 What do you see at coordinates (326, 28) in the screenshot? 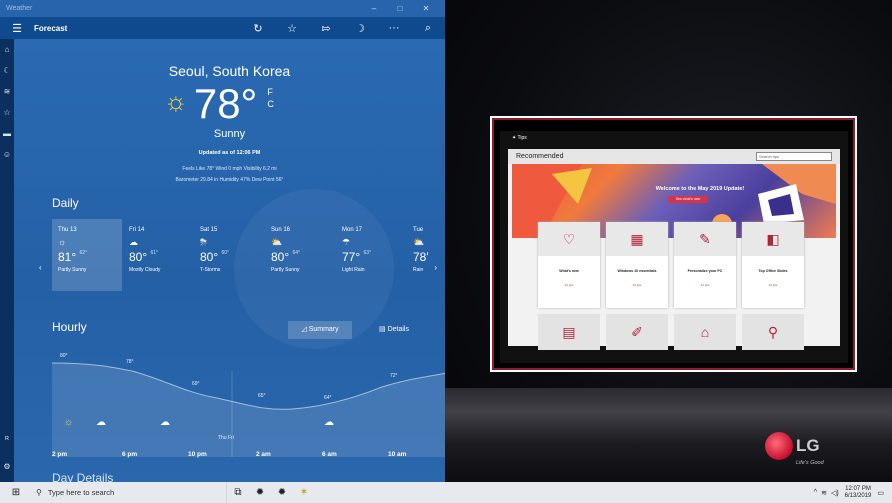
I see `pin-icon: ⇰` at bounding box center [326, 28].